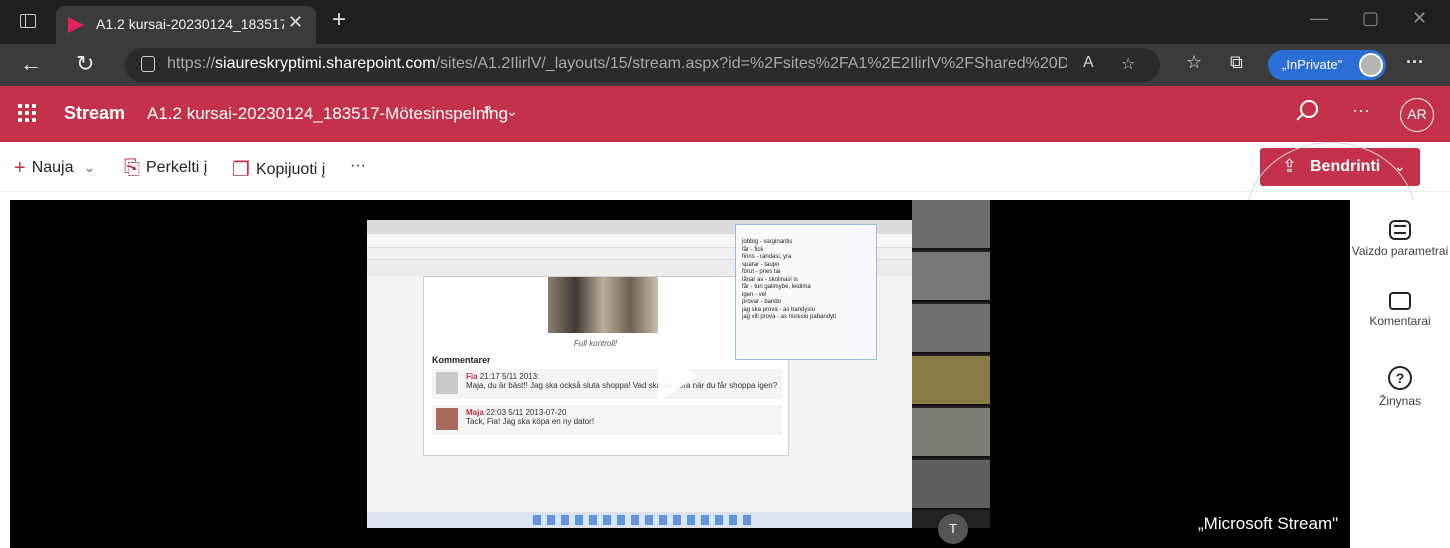  What do you see at coordinates (20, 168) in the screenshot?
I see `plus-icon: +` at bounding box center [20, 168].